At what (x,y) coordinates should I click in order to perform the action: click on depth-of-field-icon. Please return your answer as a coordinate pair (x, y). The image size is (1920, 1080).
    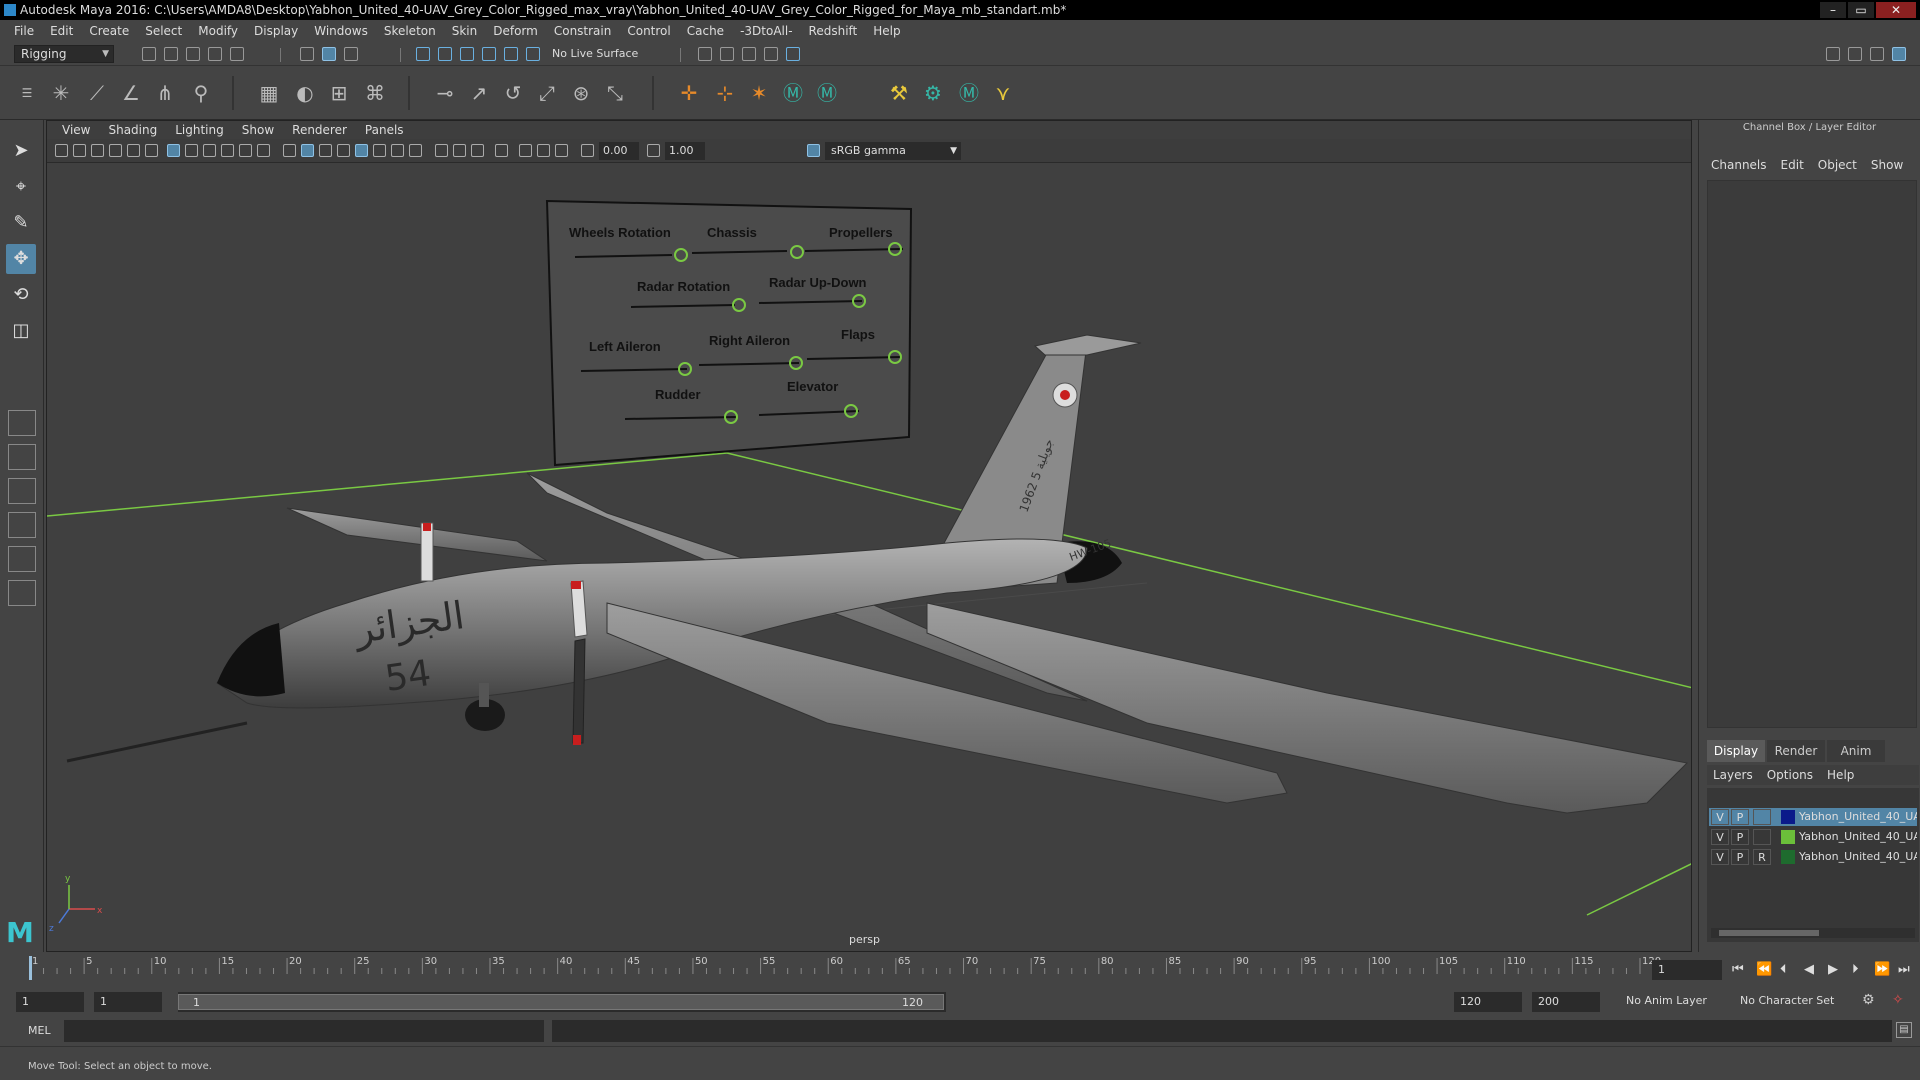
    Looking at the image, I should click on (477, 150).